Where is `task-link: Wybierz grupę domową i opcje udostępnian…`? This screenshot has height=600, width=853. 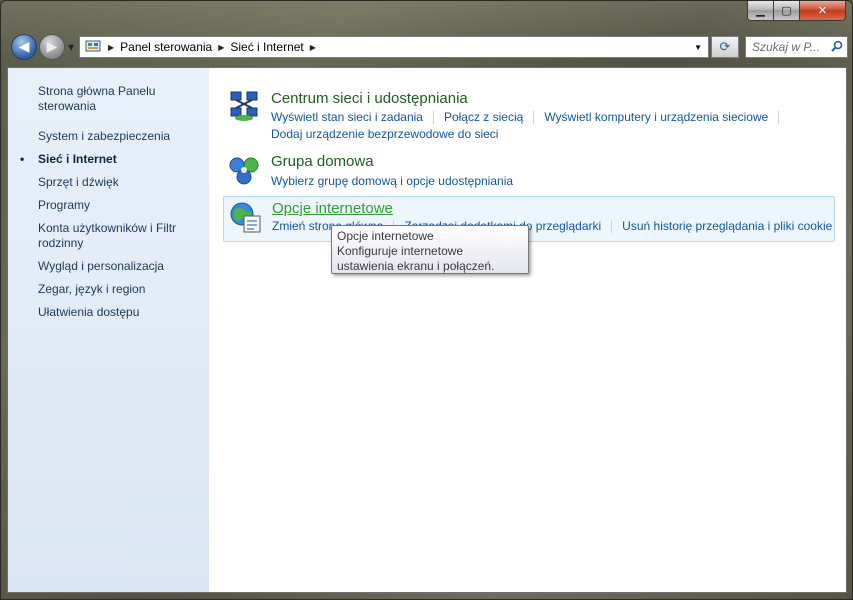
task-link: Wybierz grupę domową i opcje udostępnian… is located at coordinates (392, 181).